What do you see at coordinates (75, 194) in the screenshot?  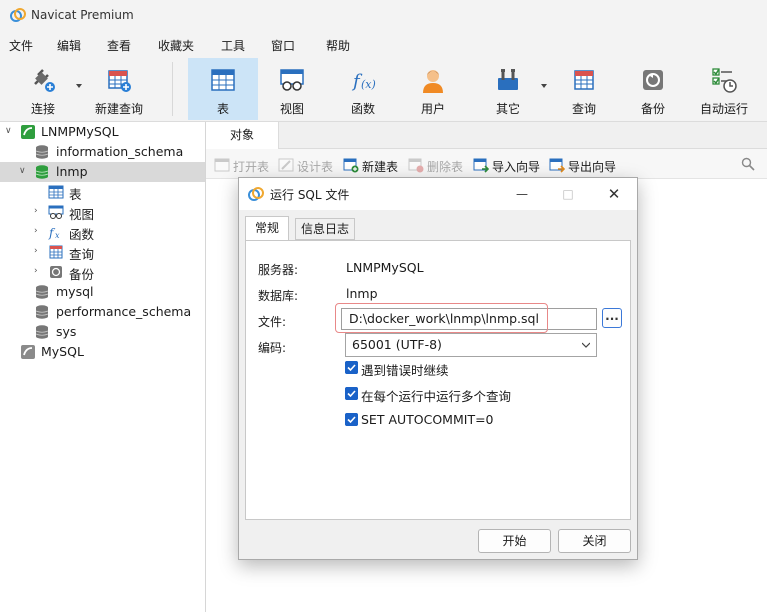 I see `tree-label: 表` at bounding box center [75, 194].